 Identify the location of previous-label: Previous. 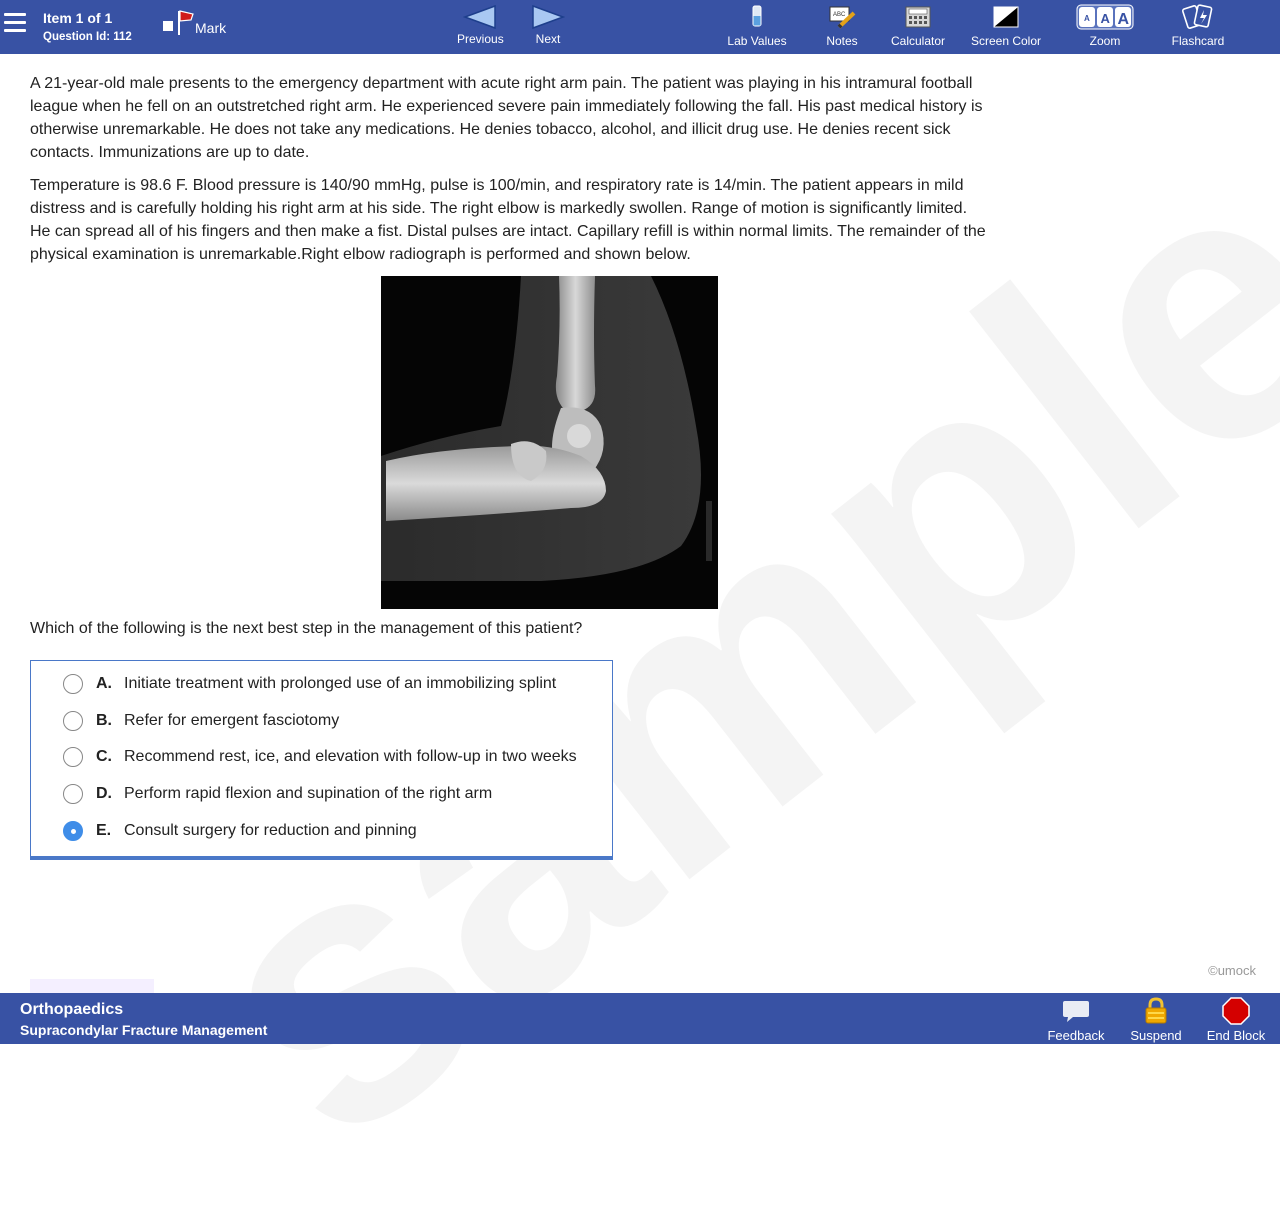
(480, 39).